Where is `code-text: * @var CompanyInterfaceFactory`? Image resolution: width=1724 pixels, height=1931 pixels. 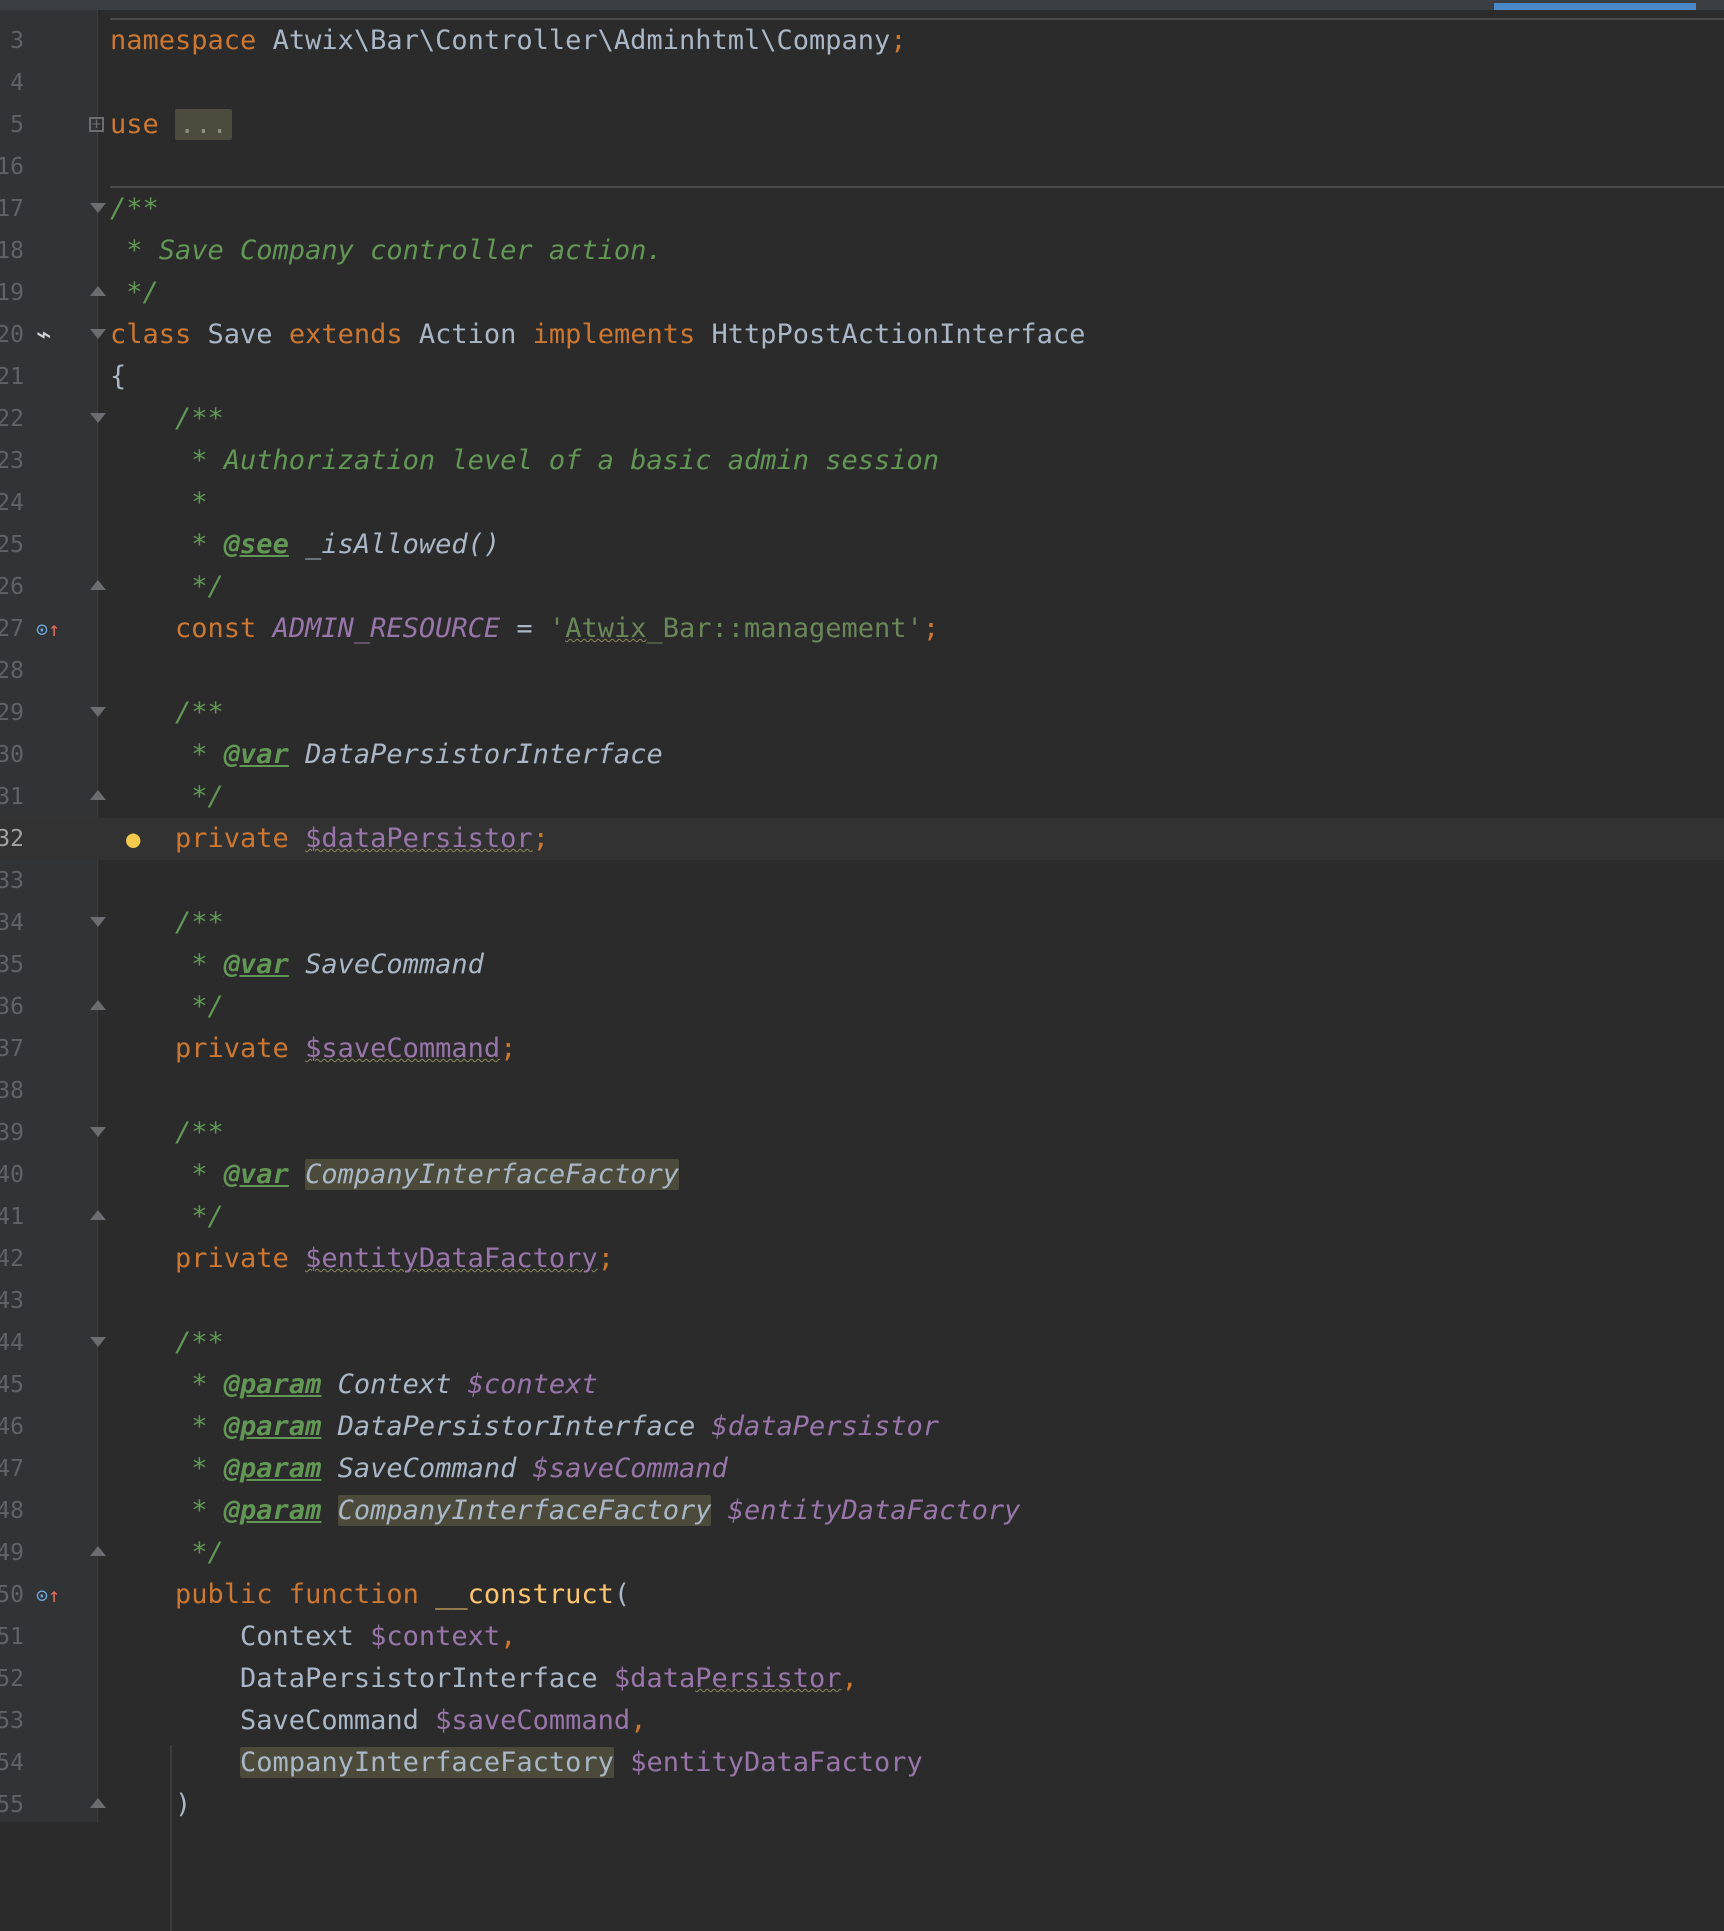 code-text: * @var CompanyInterfaceFactory is located at coordinates (394, 1175).